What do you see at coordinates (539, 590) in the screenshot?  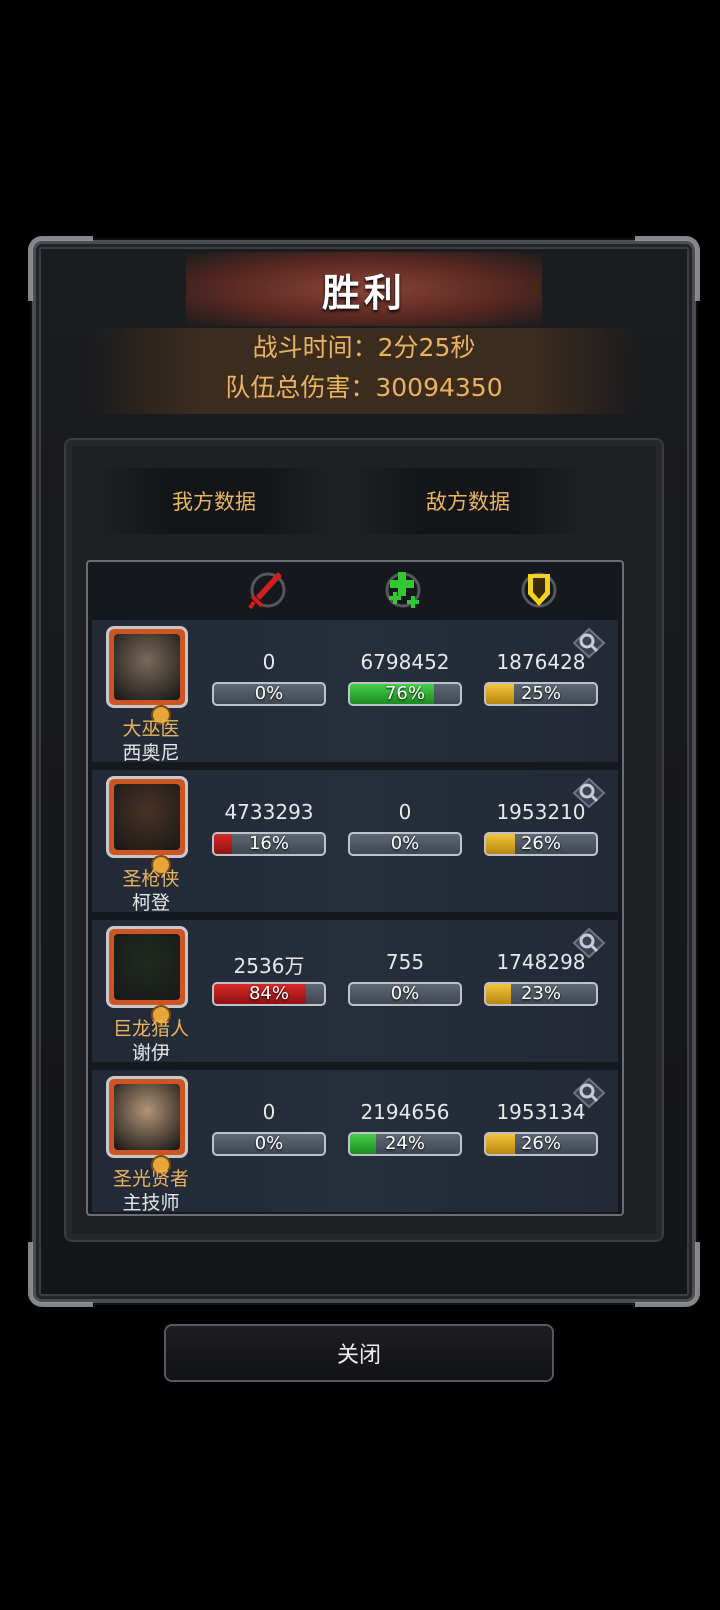 I see `shield-icon` at bounding box center [539, 590].